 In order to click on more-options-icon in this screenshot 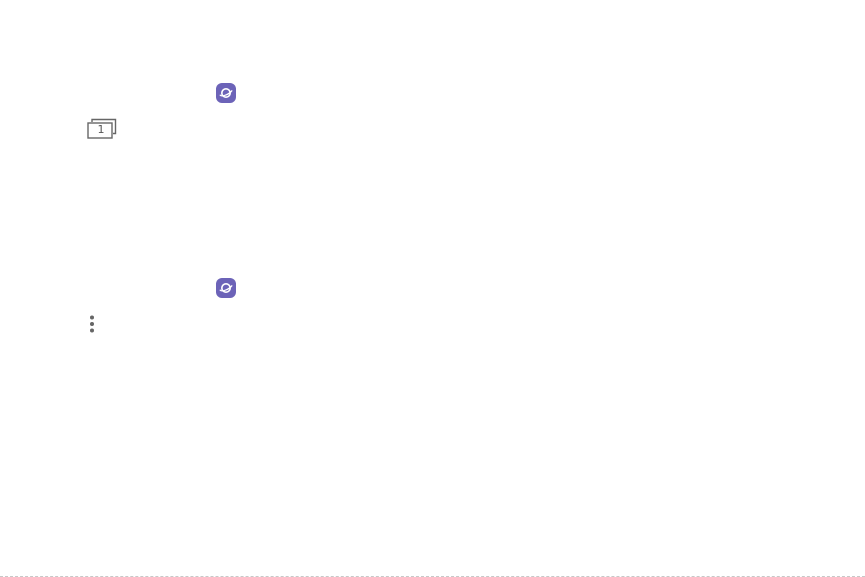, I will do `click(92, 324)`.